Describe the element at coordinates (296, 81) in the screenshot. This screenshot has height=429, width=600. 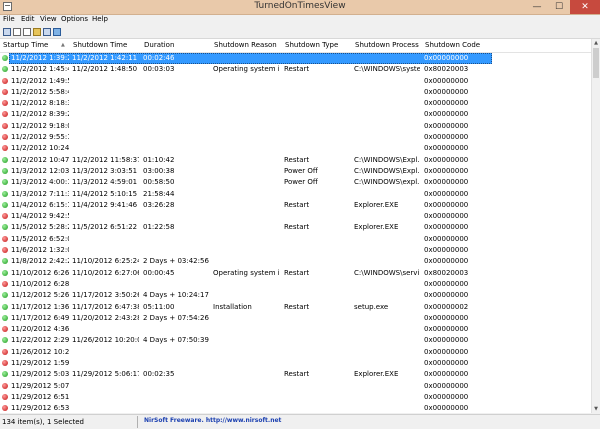
I see `table-row: 11/2/2012 1:49:5... 0x00000000` at that location.